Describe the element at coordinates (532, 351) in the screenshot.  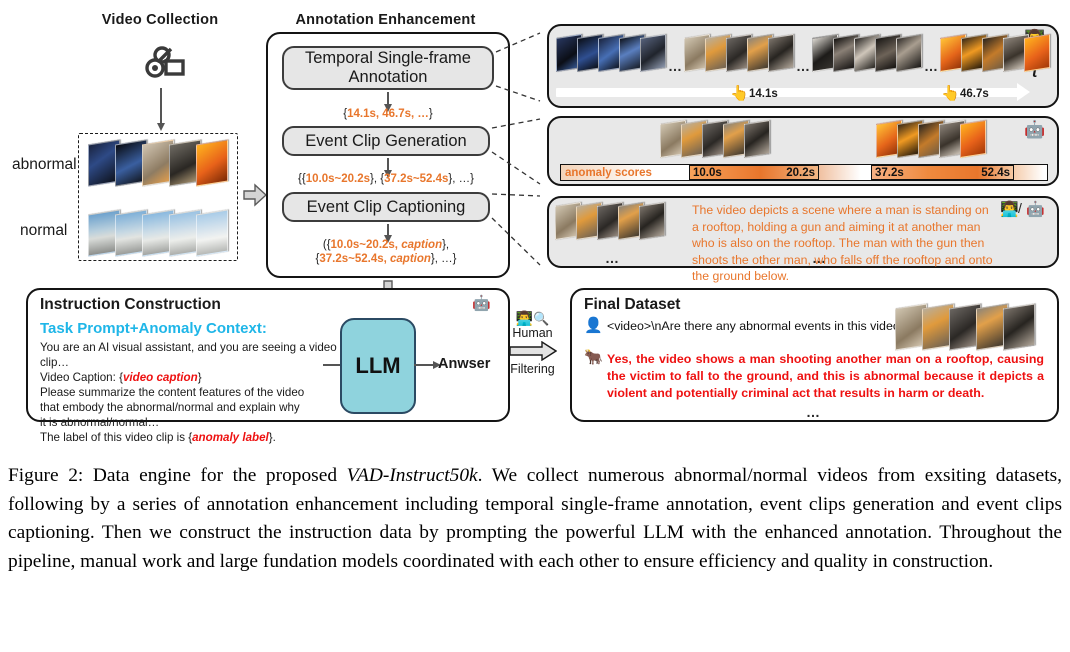
I see `right-block-arrow-icon` at that location.